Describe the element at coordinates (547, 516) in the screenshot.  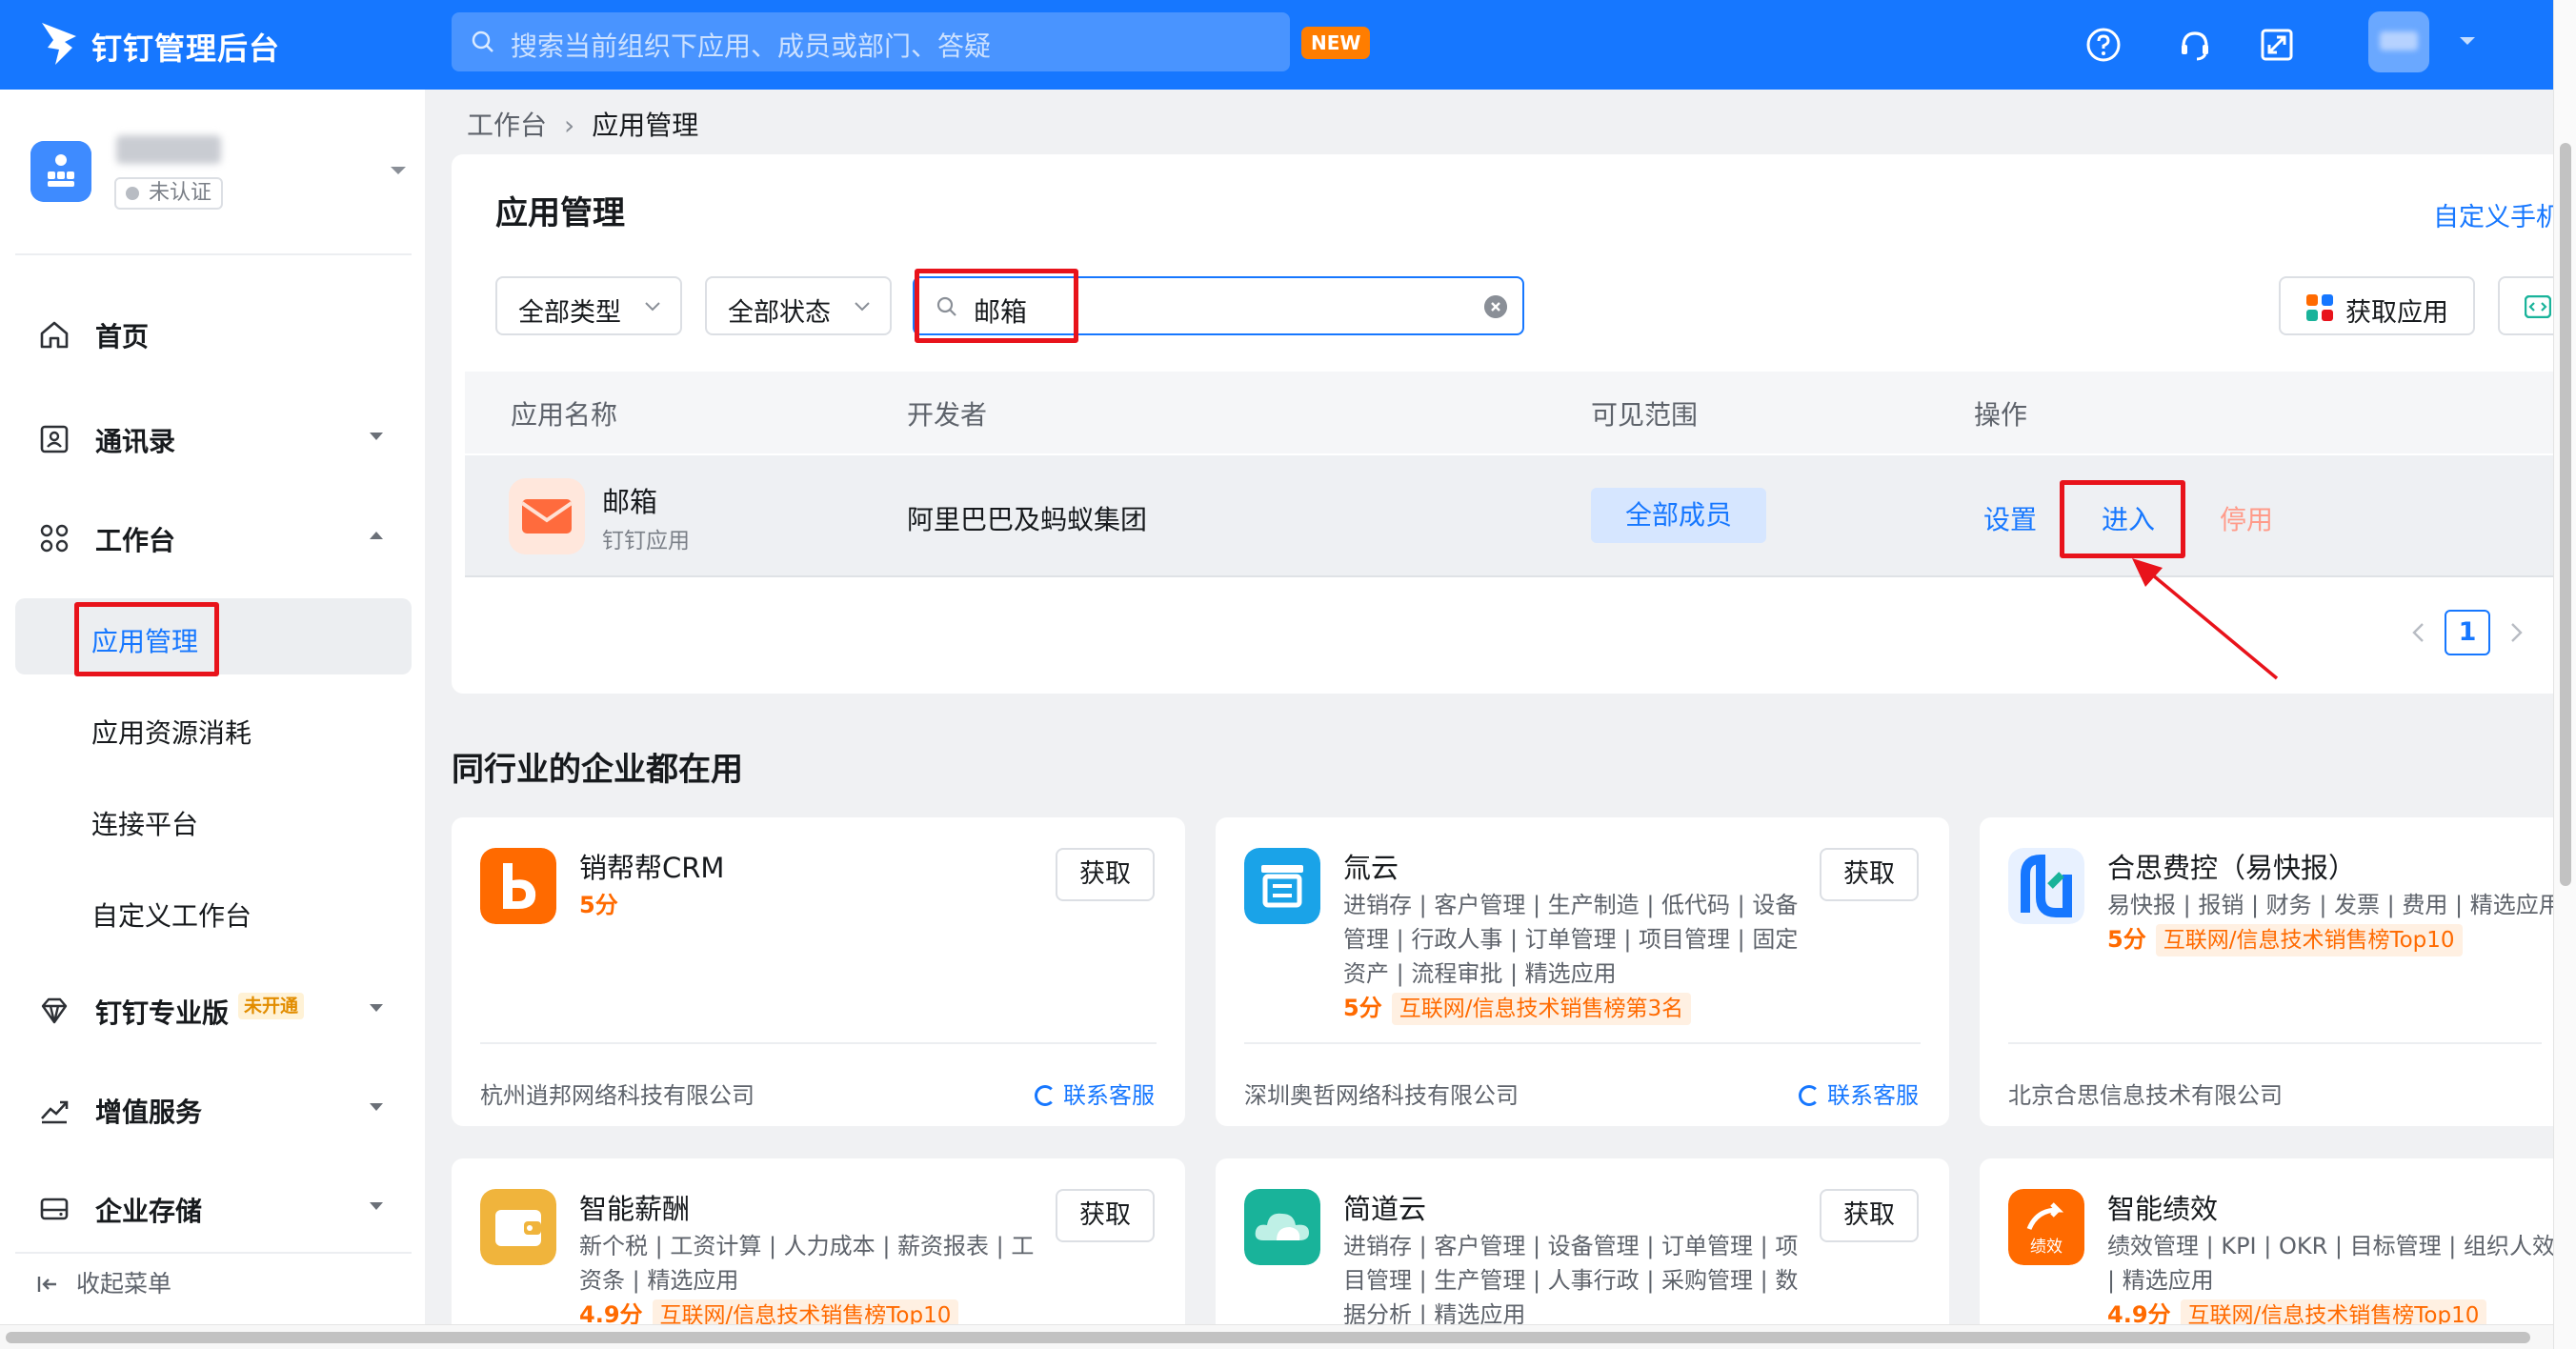
I see `mail-icon` at that location.